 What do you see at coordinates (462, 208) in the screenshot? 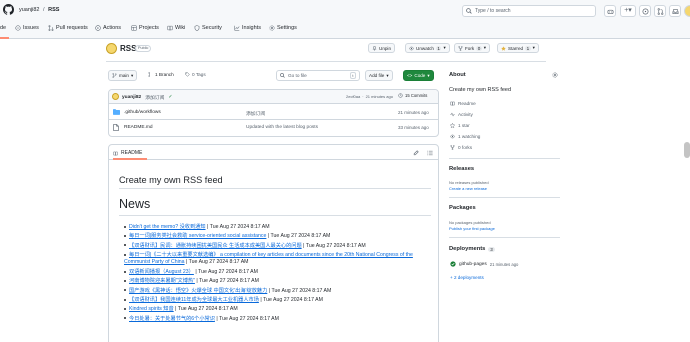
I see `packages-heading: Packages` at bounding box center [462, 208].